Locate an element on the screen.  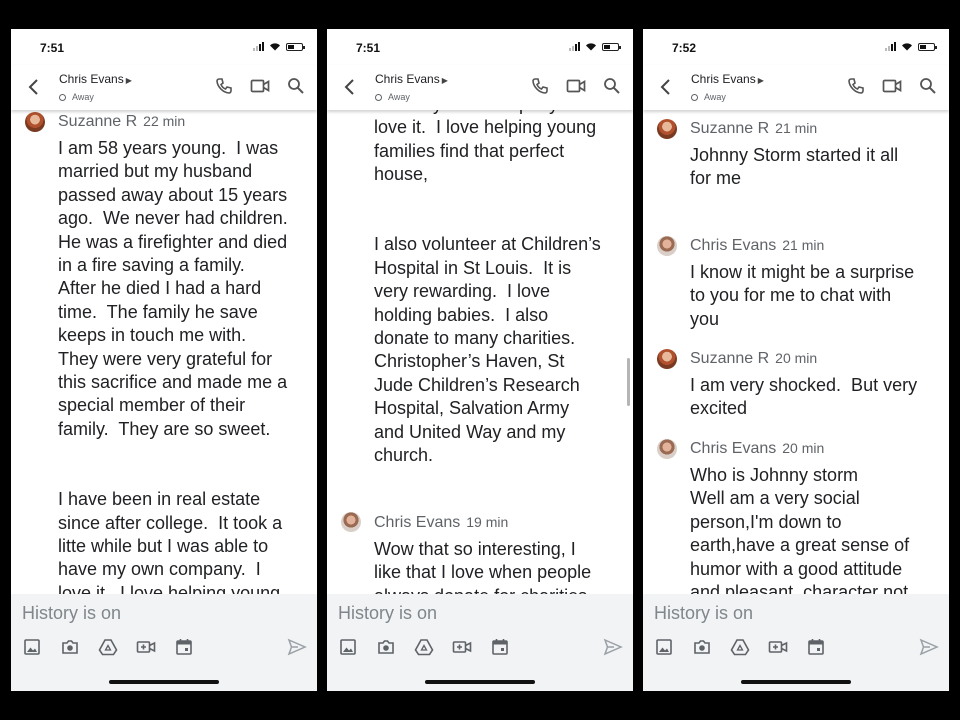
message-header: Chris Evans 20 min is located at coordinates (757, 449).